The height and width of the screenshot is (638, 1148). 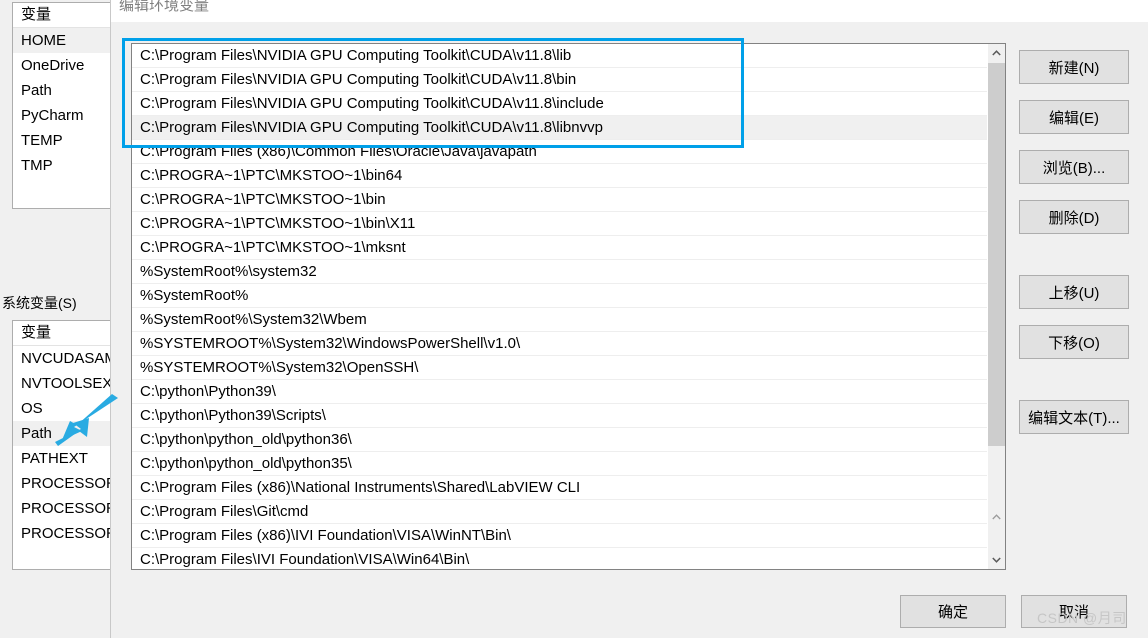 What do you see at coordinates (66, 458) in the screenshot?
I see `list-item: PATHEXT` at bounding box center [66, 458].